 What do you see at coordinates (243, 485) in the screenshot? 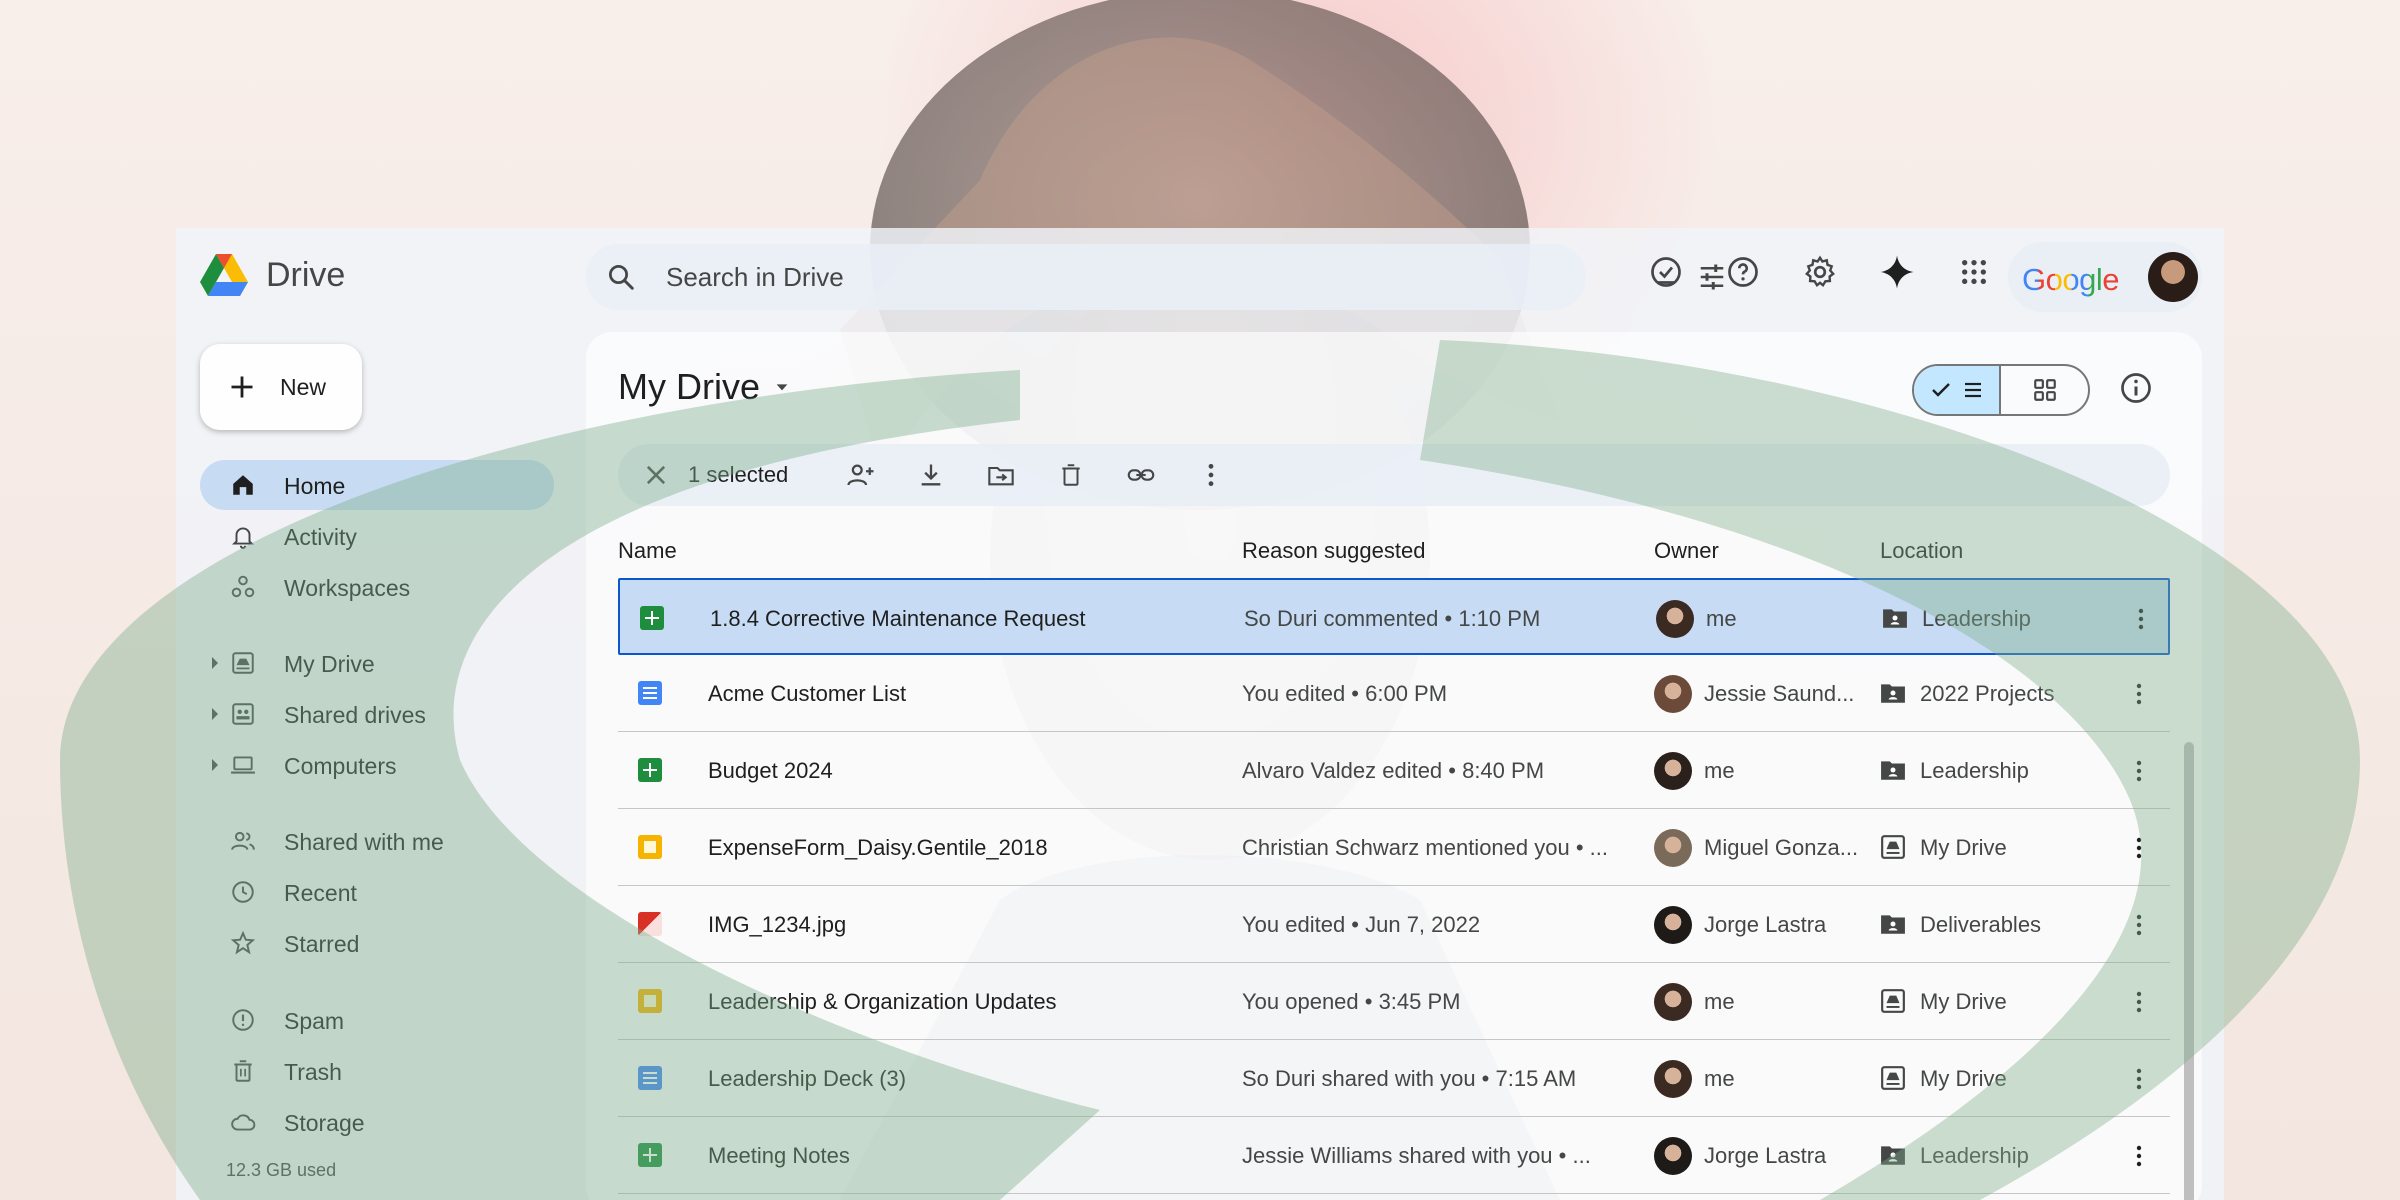
I see `home-icon` at bounding box center [243, 485].